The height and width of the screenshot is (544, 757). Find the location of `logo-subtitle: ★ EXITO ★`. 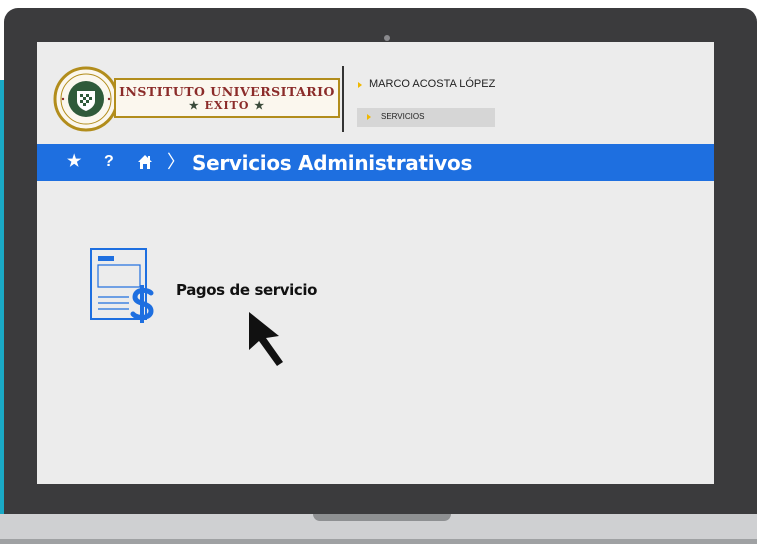

logo-subtitle: ★ EXITO ★ is located at coordinates (227, 105).